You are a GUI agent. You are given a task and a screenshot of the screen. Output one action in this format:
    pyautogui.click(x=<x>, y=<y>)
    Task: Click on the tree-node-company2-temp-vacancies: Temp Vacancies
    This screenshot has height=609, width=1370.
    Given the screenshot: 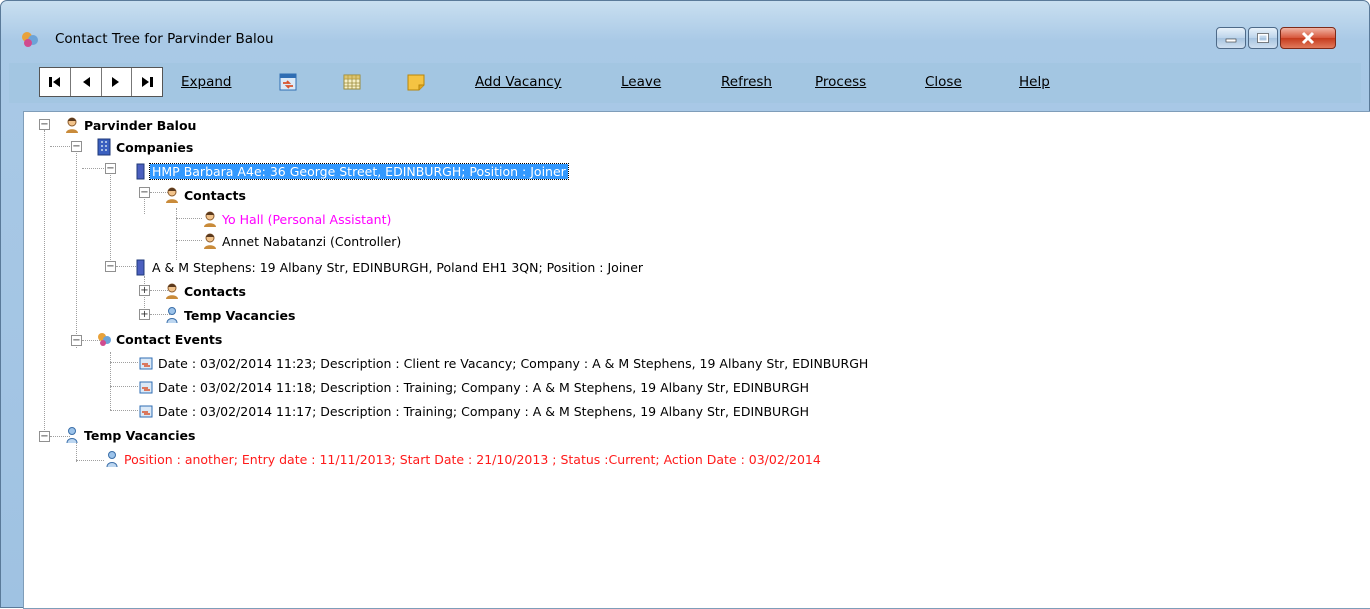 What is the action you would take?
    pyautogui.click(x=230, y=315)
    